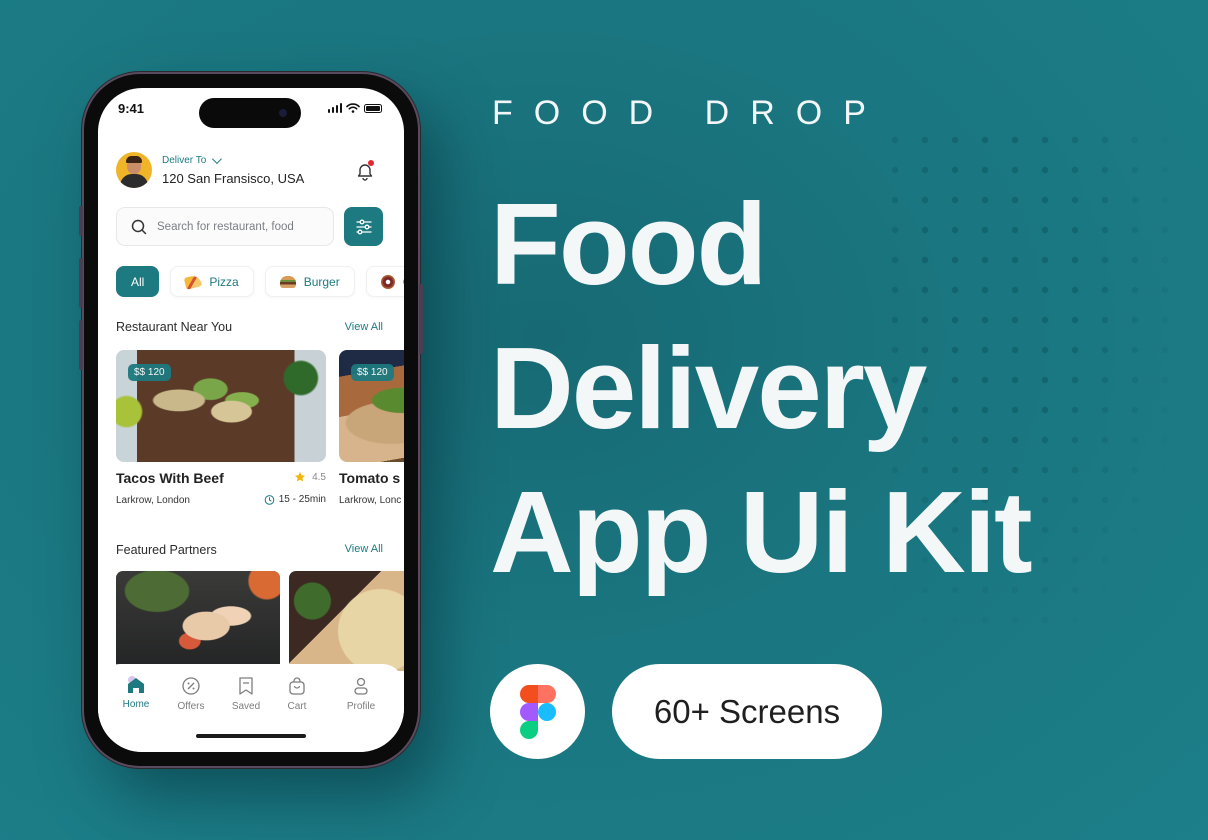  Describe the element at coordinates (81, 345) in the screenshot. I see `volume-down-button` at that location.